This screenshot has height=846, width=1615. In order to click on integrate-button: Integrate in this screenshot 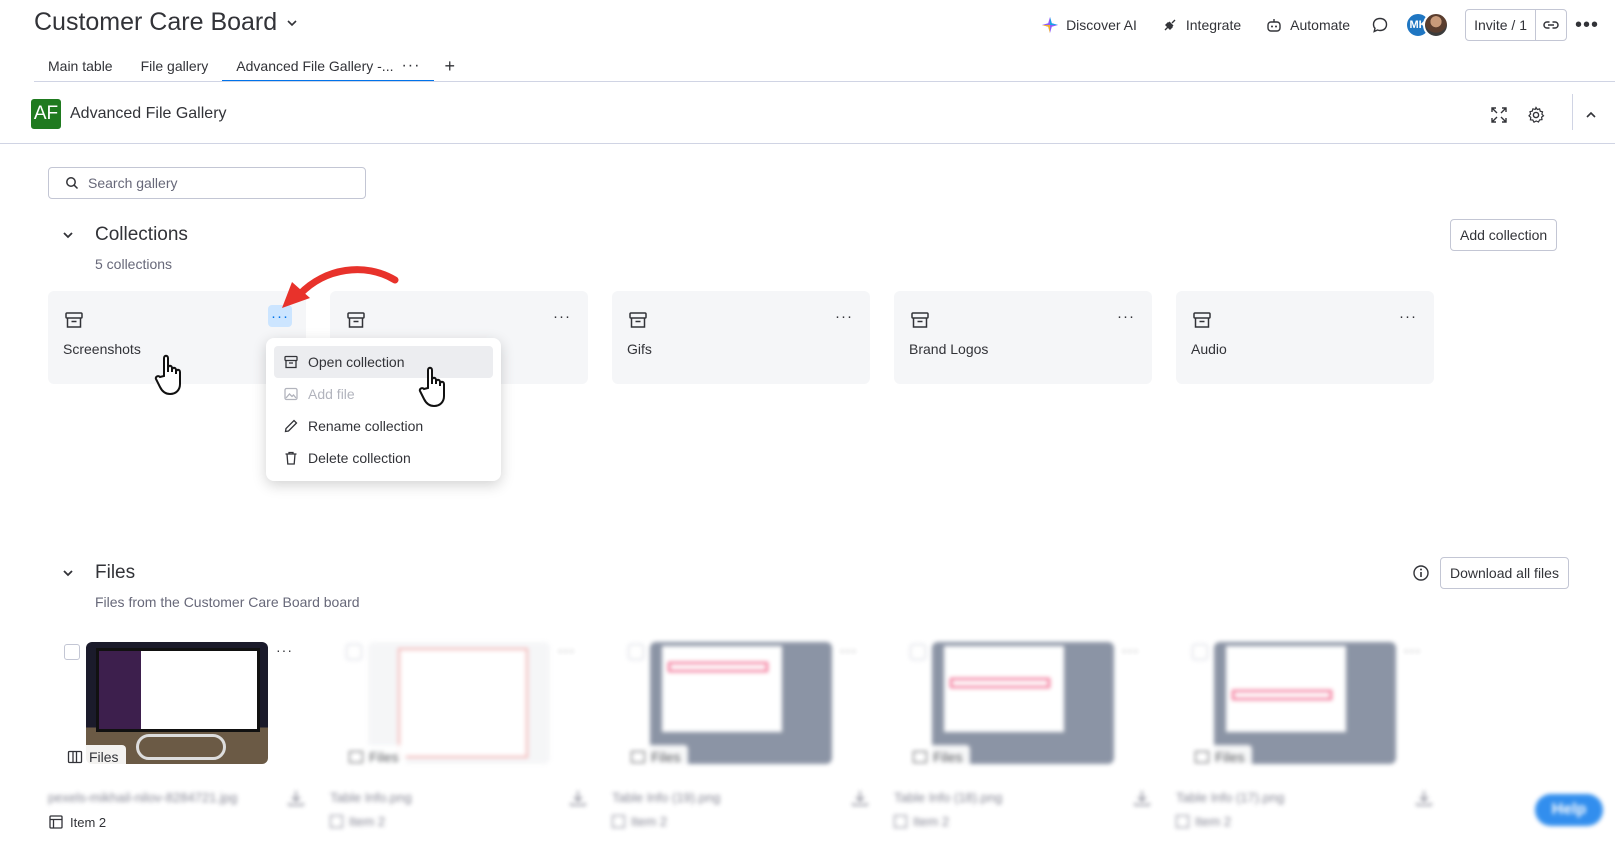, I will do `click(1201, 25)`.